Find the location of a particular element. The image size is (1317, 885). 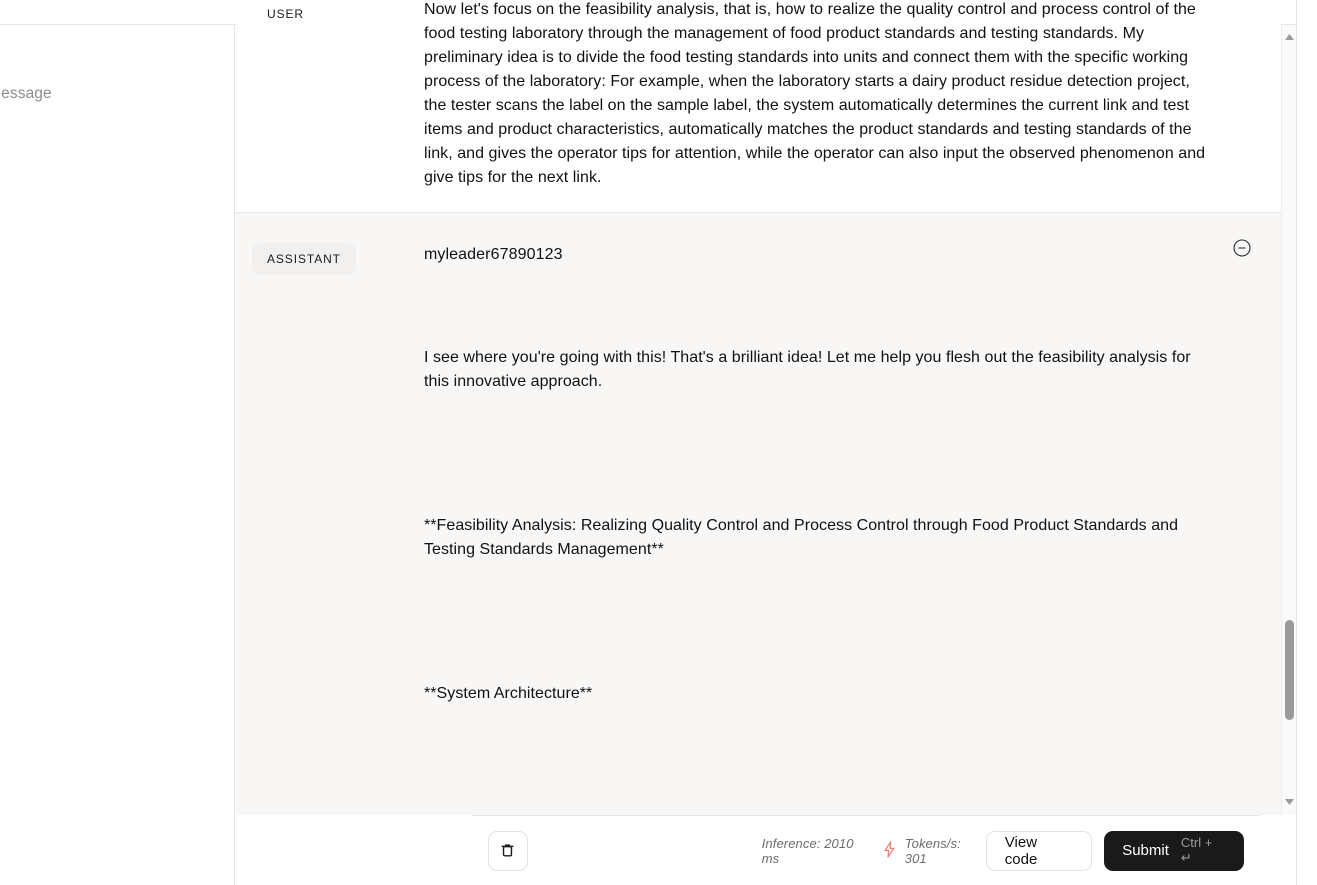

role-column: ASSISTANT is located at coordinates (338, 523).